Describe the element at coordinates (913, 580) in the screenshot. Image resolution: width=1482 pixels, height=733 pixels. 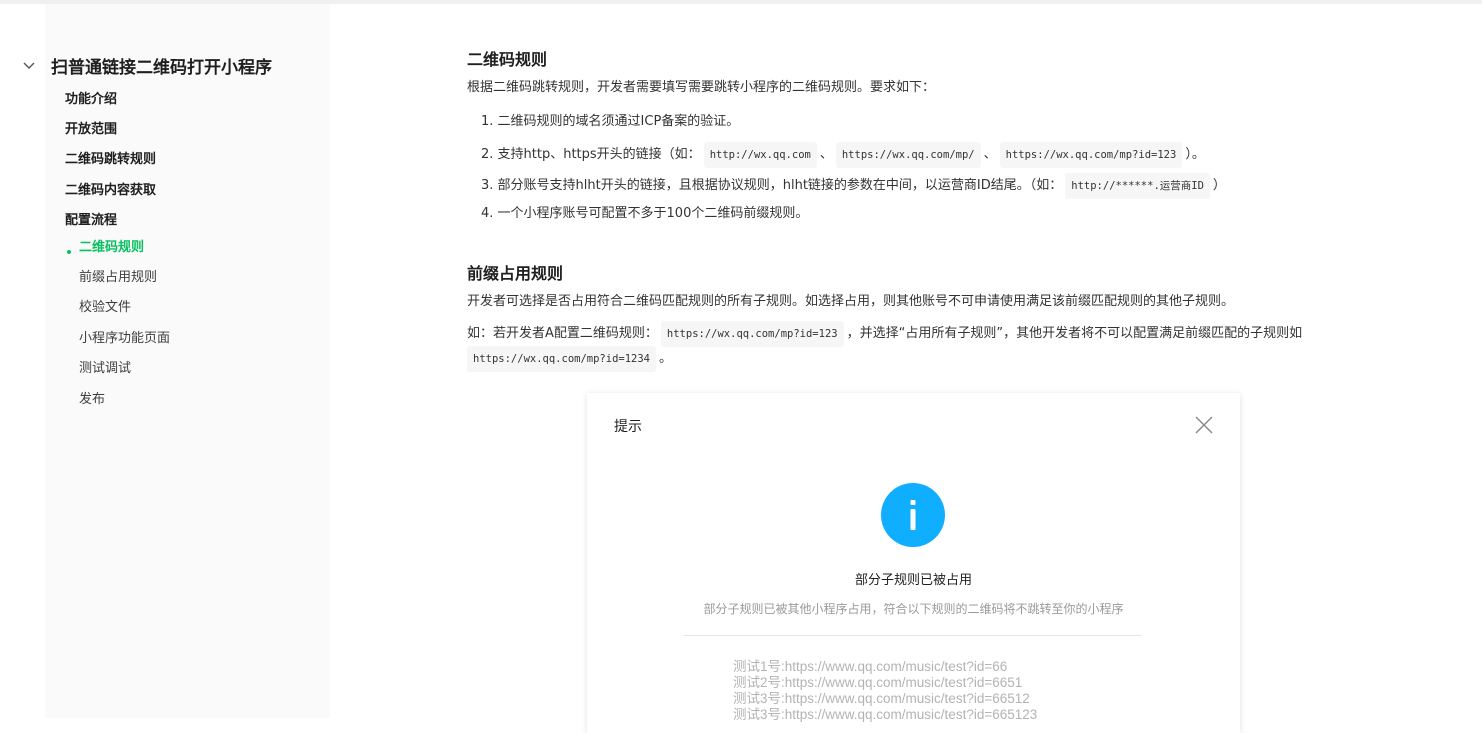
I see `dialog-headline: 部分子规则已被占用` at that location.